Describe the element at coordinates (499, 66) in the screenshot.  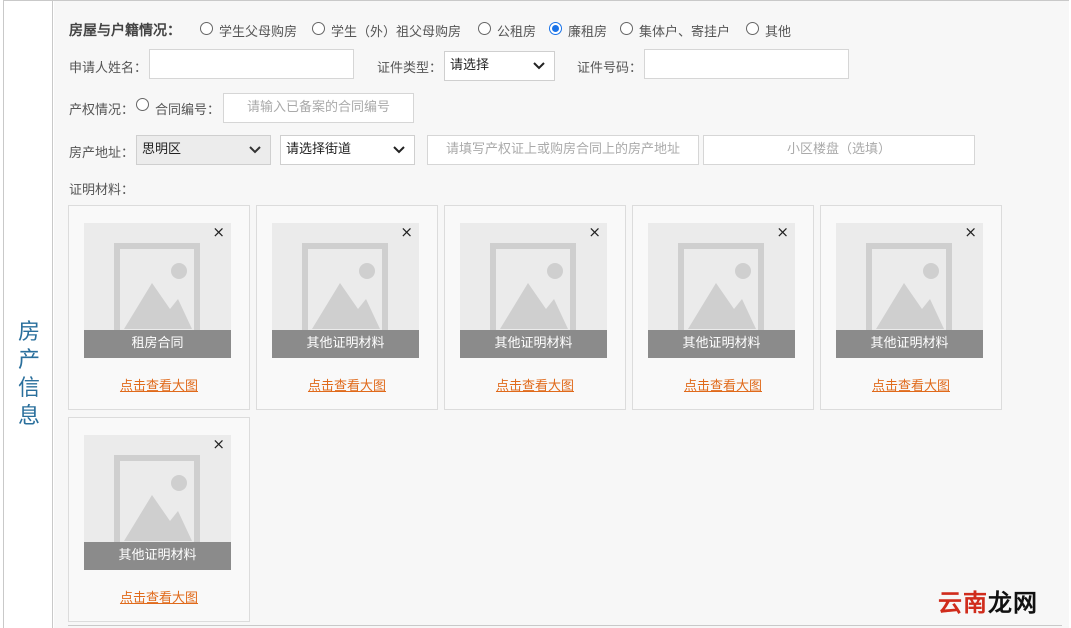
I see `cert-type-select: 请选择` at that location.